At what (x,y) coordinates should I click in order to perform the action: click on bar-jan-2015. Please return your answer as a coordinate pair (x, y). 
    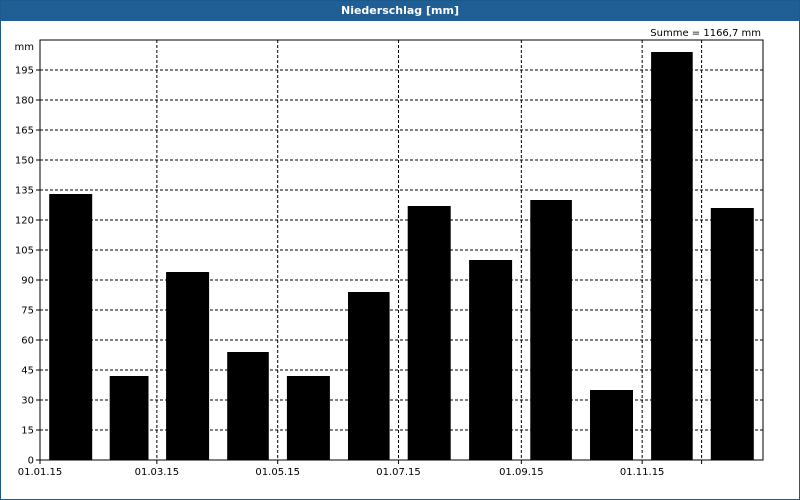
    Looking at the image, I should click on (71, 327).